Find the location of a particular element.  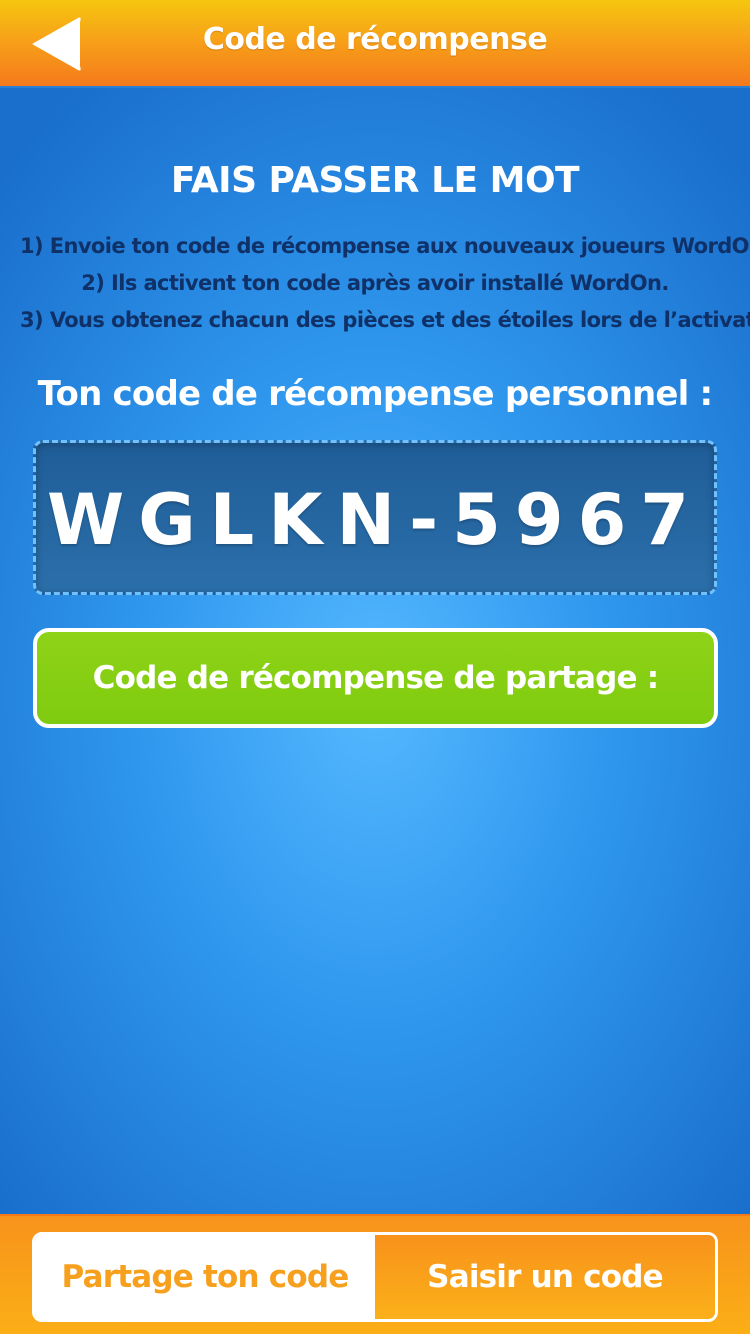

section-title: FAIS PASSER LE MOT is located at coordinates (375, 180).